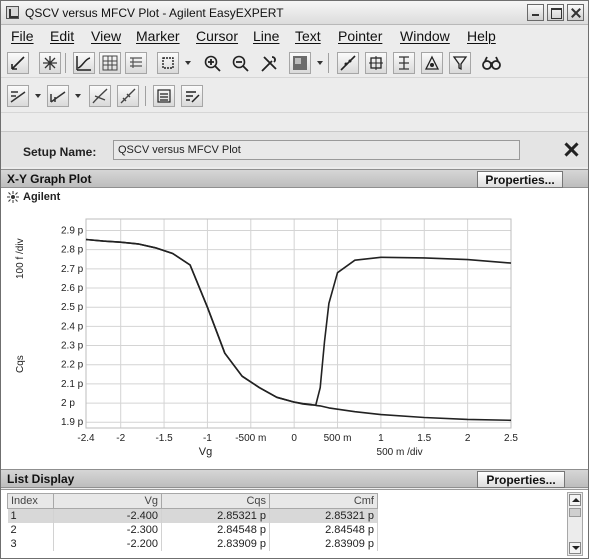 The height and width of the screenshot is (559, 589). I want to click on list-scrollbar, so click(575, 524).